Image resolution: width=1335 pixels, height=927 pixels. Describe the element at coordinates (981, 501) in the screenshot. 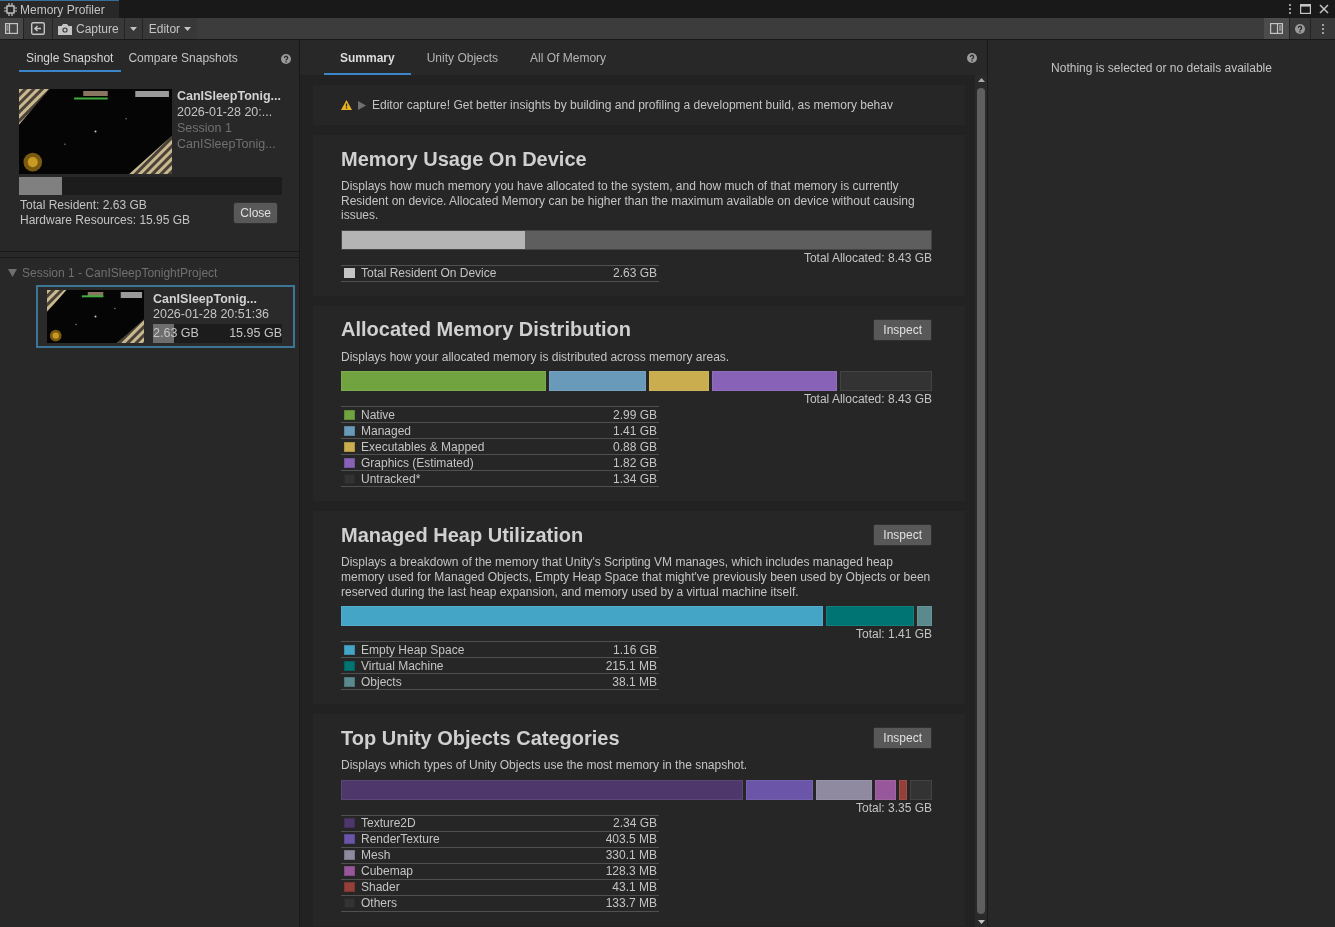

I see `scrollbar` at that location.